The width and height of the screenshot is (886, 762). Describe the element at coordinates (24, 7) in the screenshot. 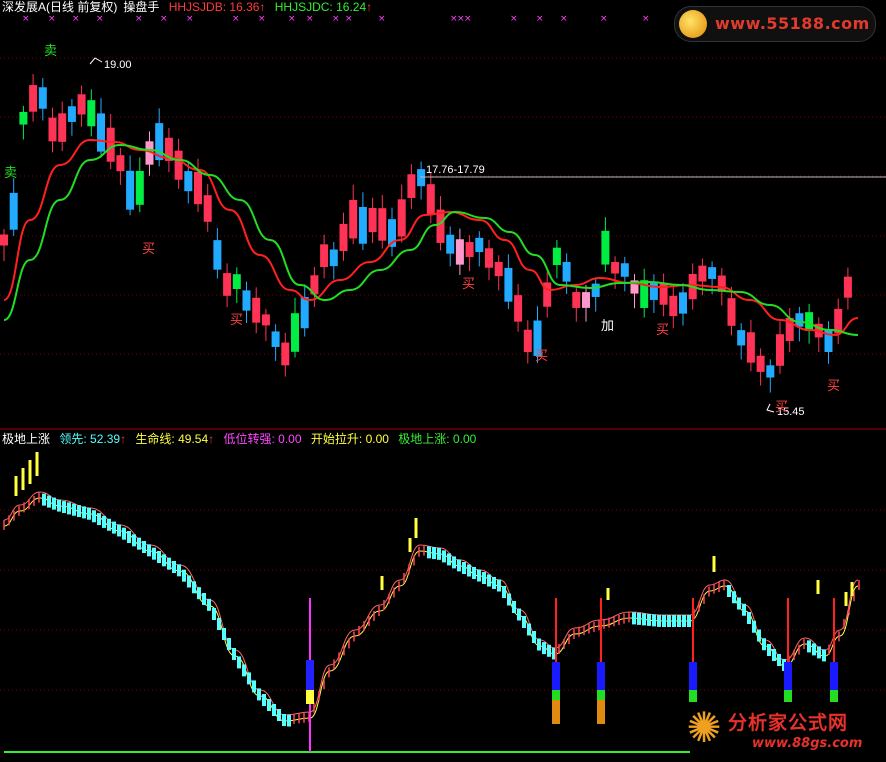

I see `stock-name: 深发展A` at that location.